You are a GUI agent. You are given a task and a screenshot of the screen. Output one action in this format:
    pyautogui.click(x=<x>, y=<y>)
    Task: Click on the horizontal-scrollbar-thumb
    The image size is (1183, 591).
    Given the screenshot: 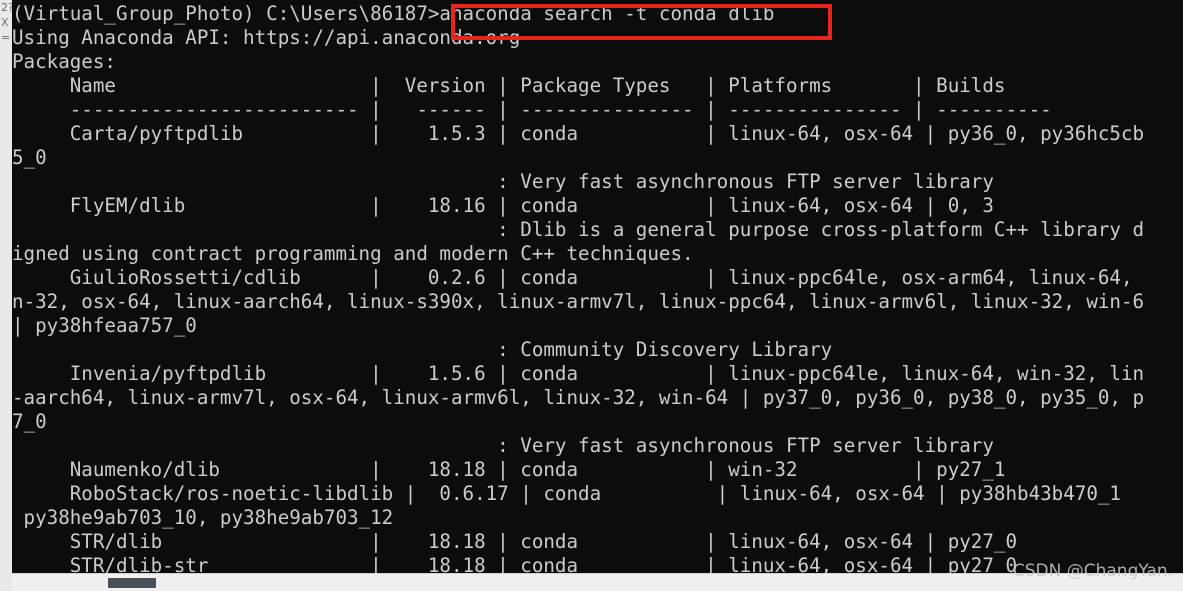 What is the action you would take?
    pyautogui.click(x=132, y=583)
    